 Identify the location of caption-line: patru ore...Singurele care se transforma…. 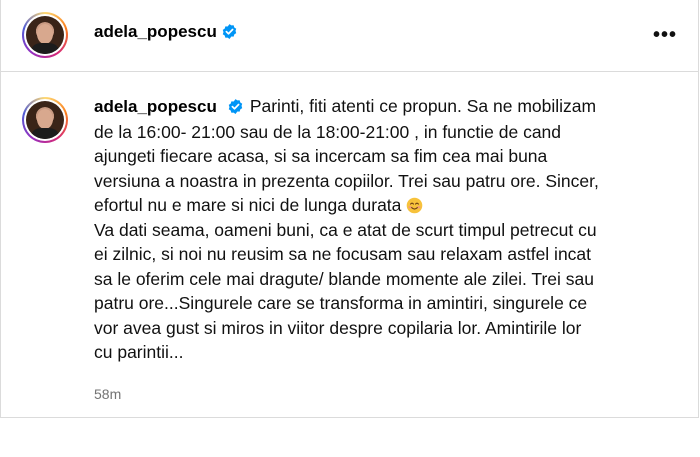
(341, 303).